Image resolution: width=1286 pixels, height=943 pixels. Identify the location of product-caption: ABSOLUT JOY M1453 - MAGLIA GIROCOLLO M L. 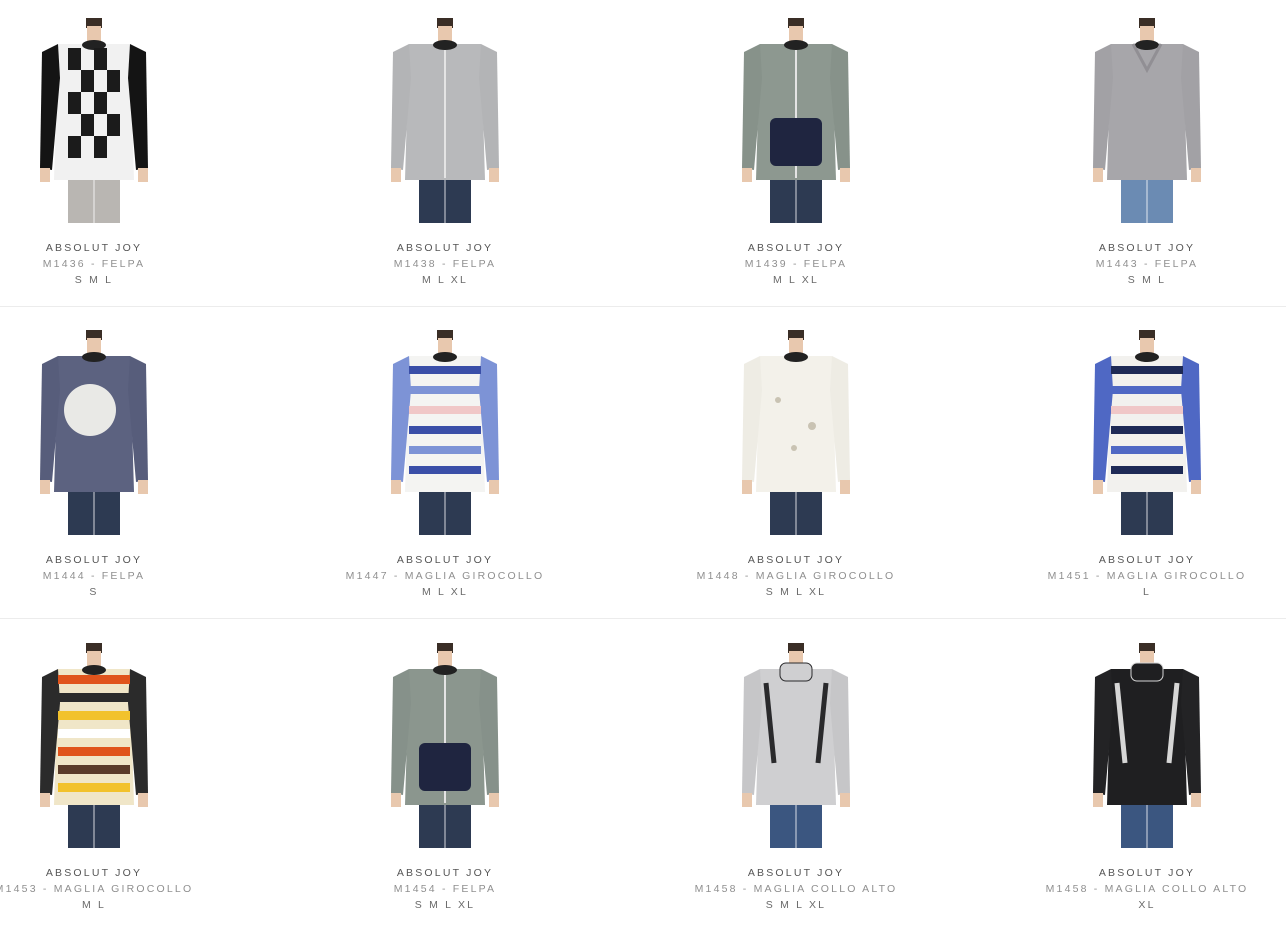
(107, 889).